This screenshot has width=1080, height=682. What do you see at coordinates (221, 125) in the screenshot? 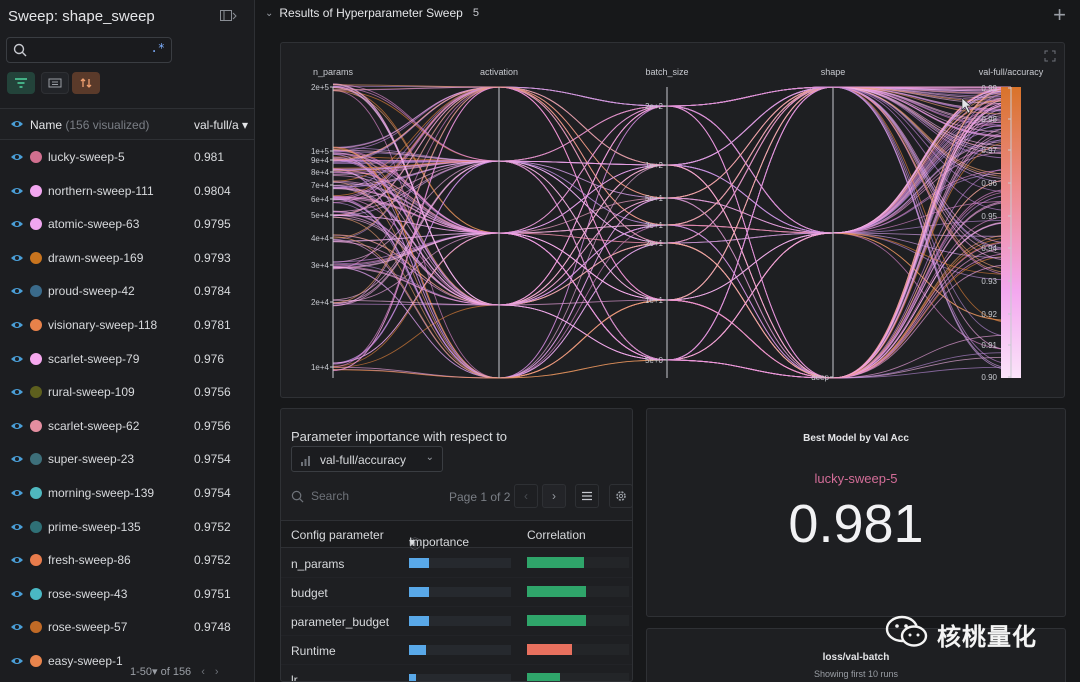
I see `metric-column-header: val-full/a ▾` at bounding box center [221, 125].